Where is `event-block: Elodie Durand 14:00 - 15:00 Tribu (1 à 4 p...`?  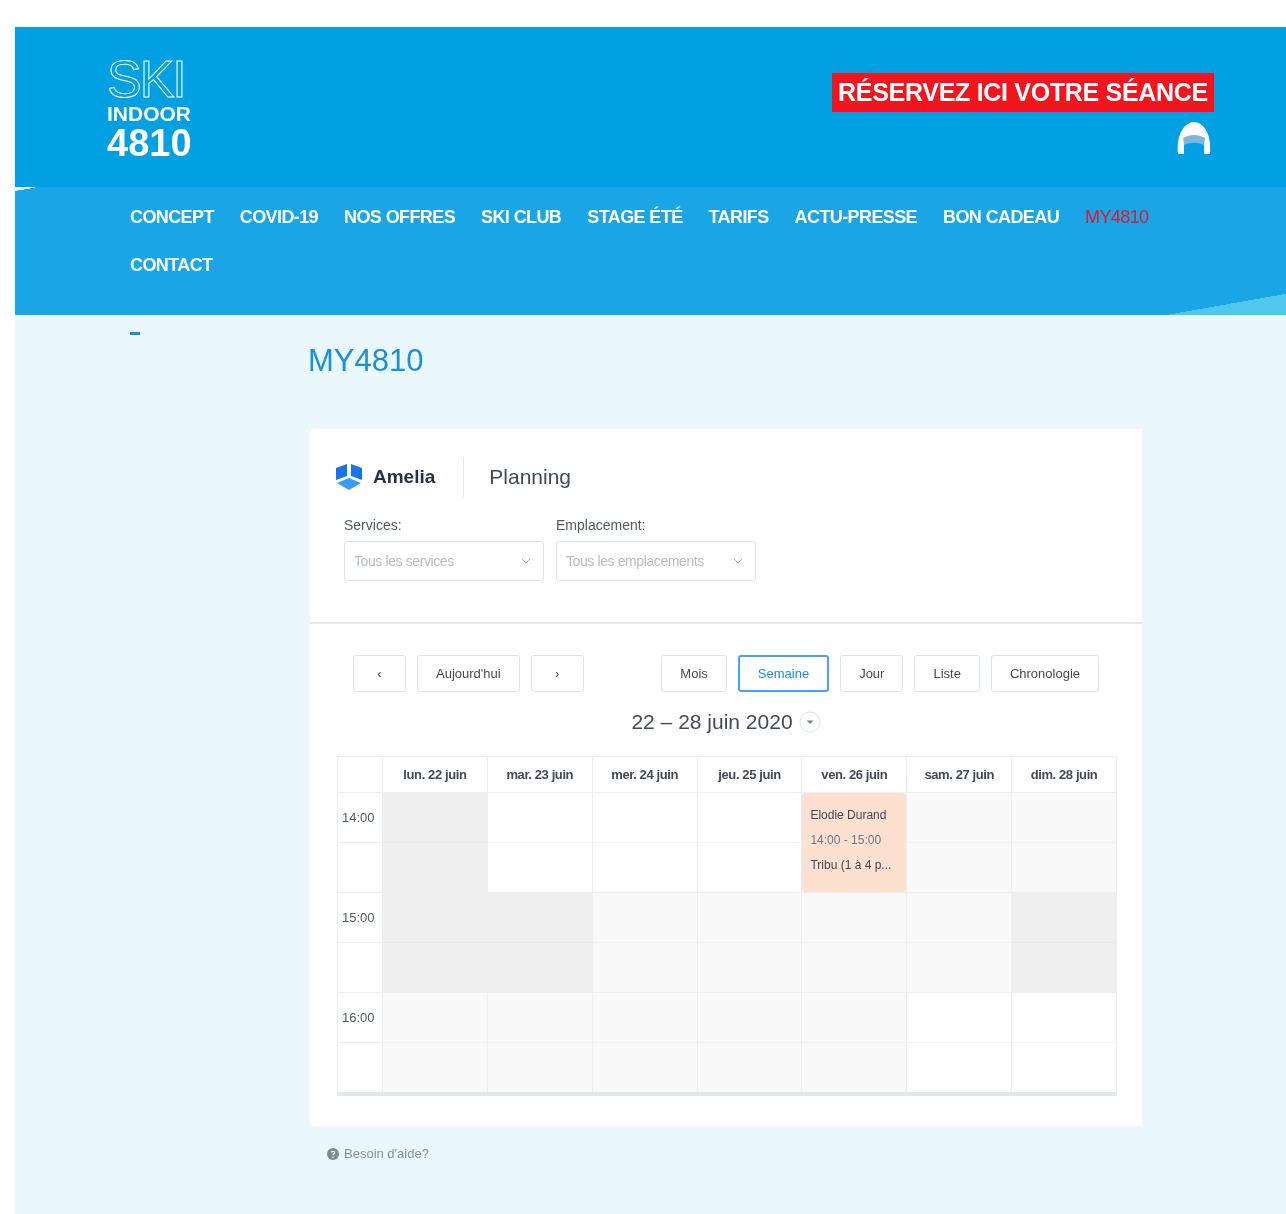
event-block: Elodie Durand 14:00 - 15:00 Tribu (1 à 4 p... is located at coordinates (854, 842).